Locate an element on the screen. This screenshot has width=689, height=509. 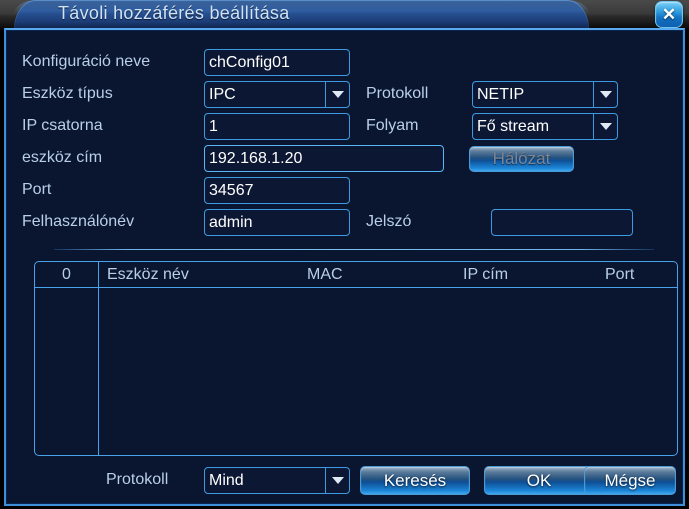
footer-protocol-select: Mind is located at coordinates (277, 480).